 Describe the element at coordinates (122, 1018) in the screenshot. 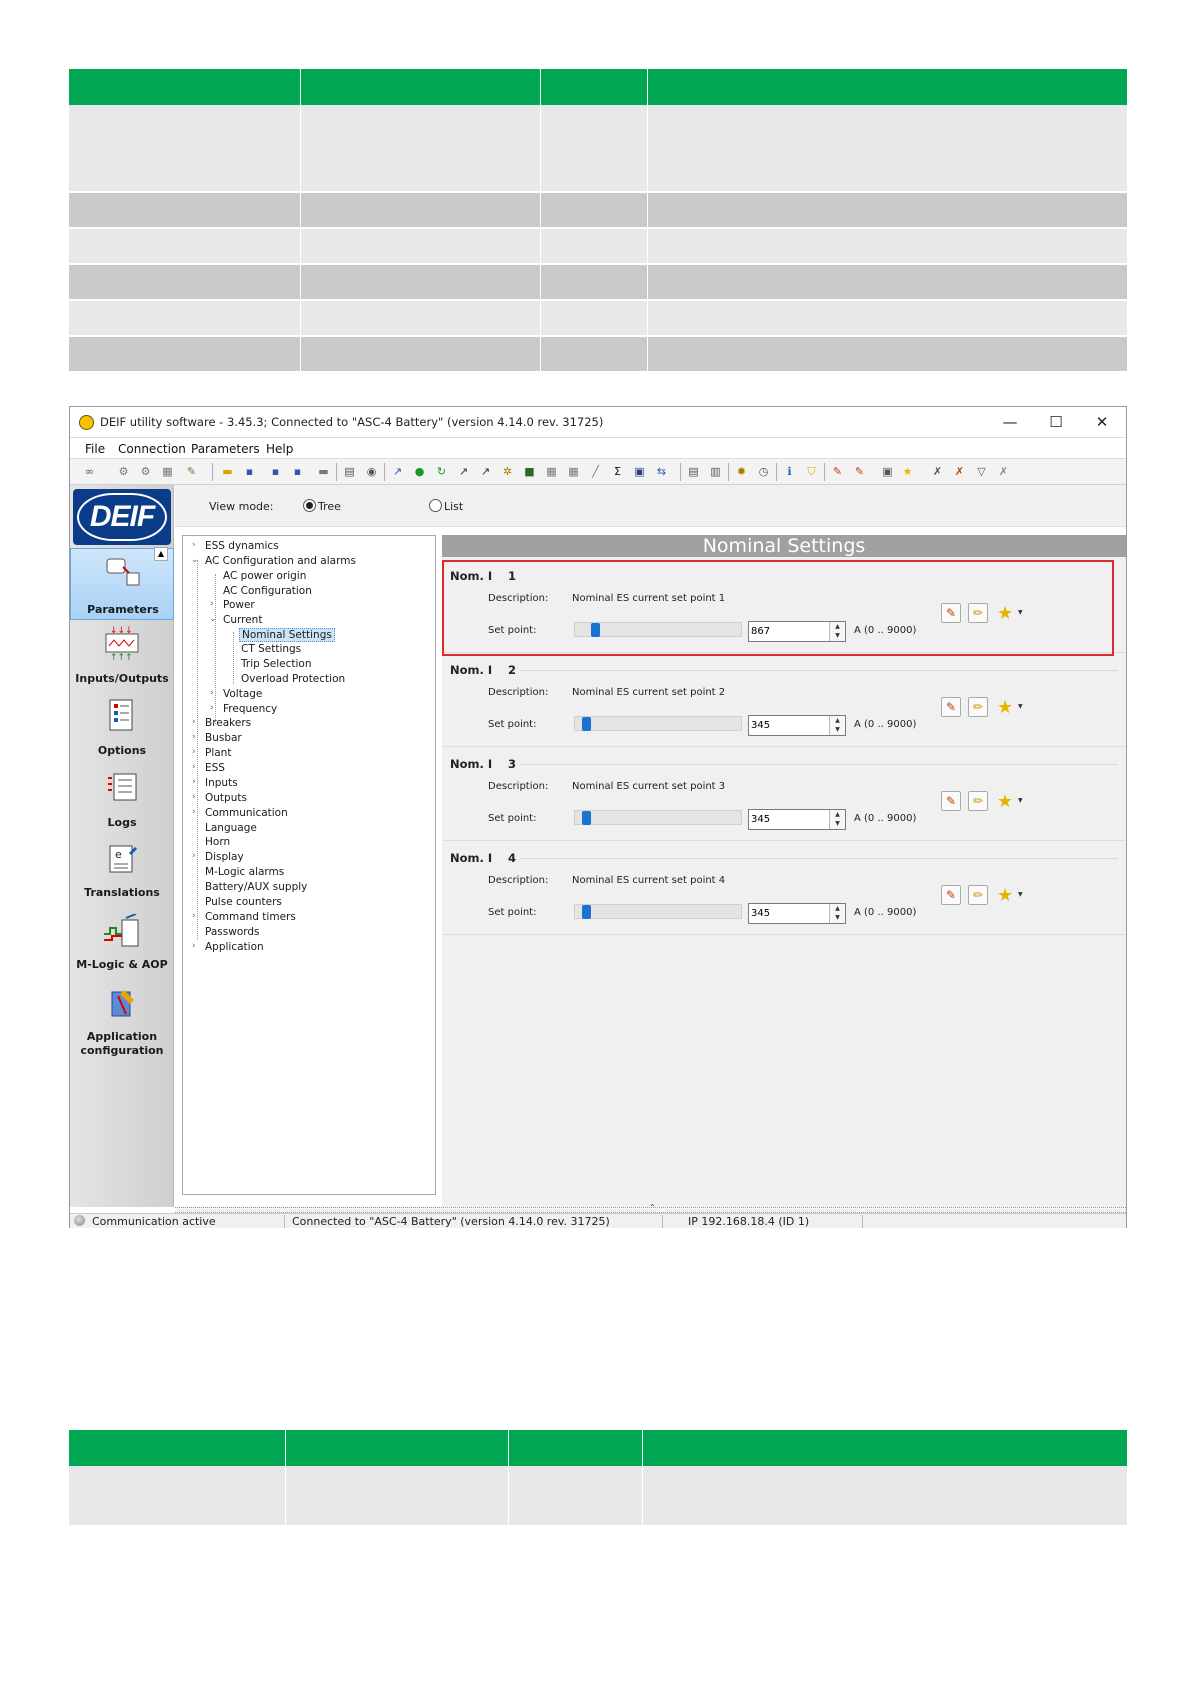

I see `nav-application-configuration: Application configuration` at that location.